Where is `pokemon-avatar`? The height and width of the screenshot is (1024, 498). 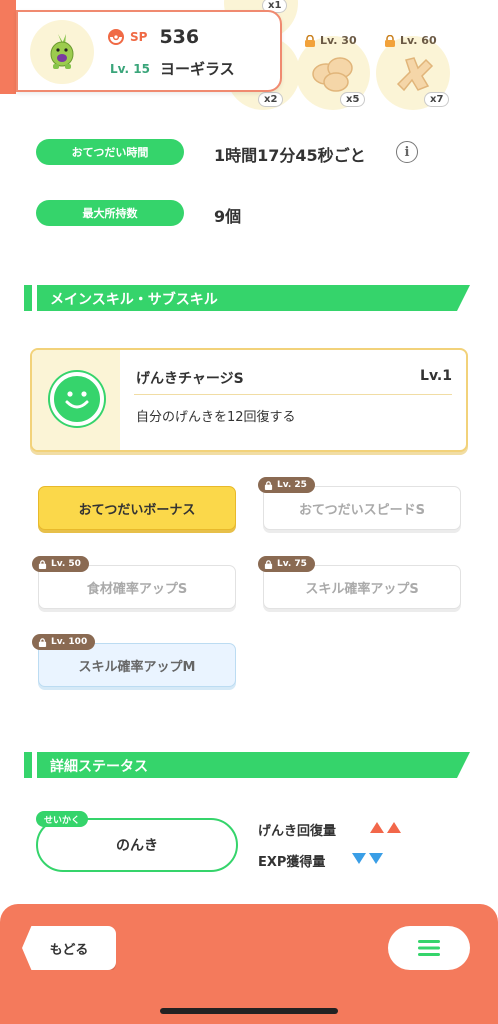
pokemon-avatar is located at coordinates (62, 52).